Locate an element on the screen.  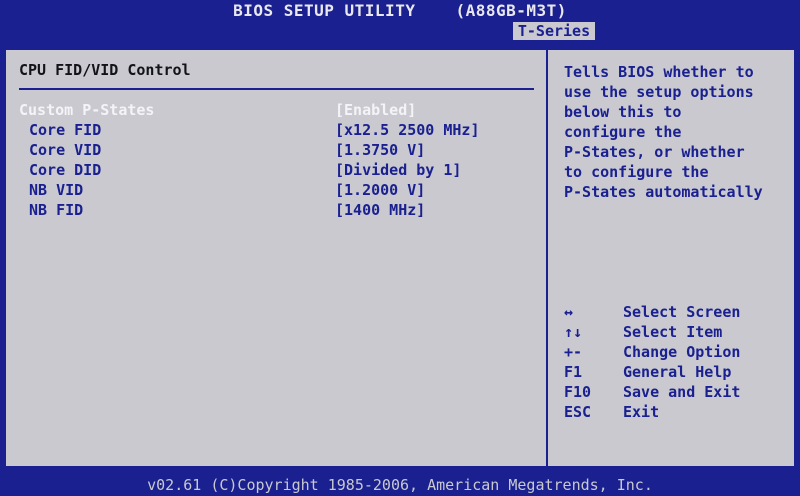
bios-title: BIOS SETUP UTILITY (A88GB-M3T) is located at coordinates (400, 11).